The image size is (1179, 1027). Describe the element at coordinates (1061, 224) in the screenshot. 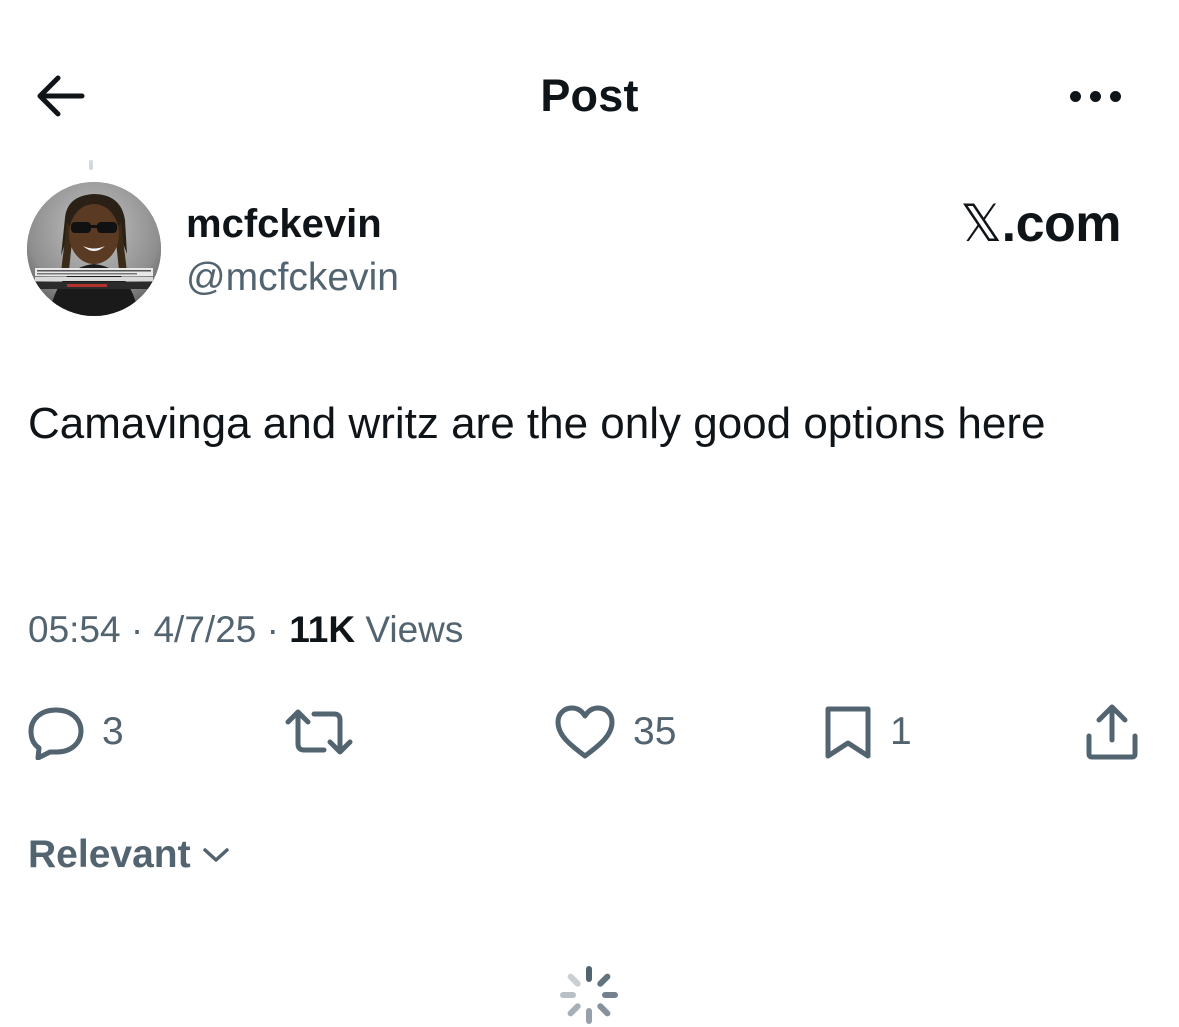

I see `source-suffix: .com` at that location.